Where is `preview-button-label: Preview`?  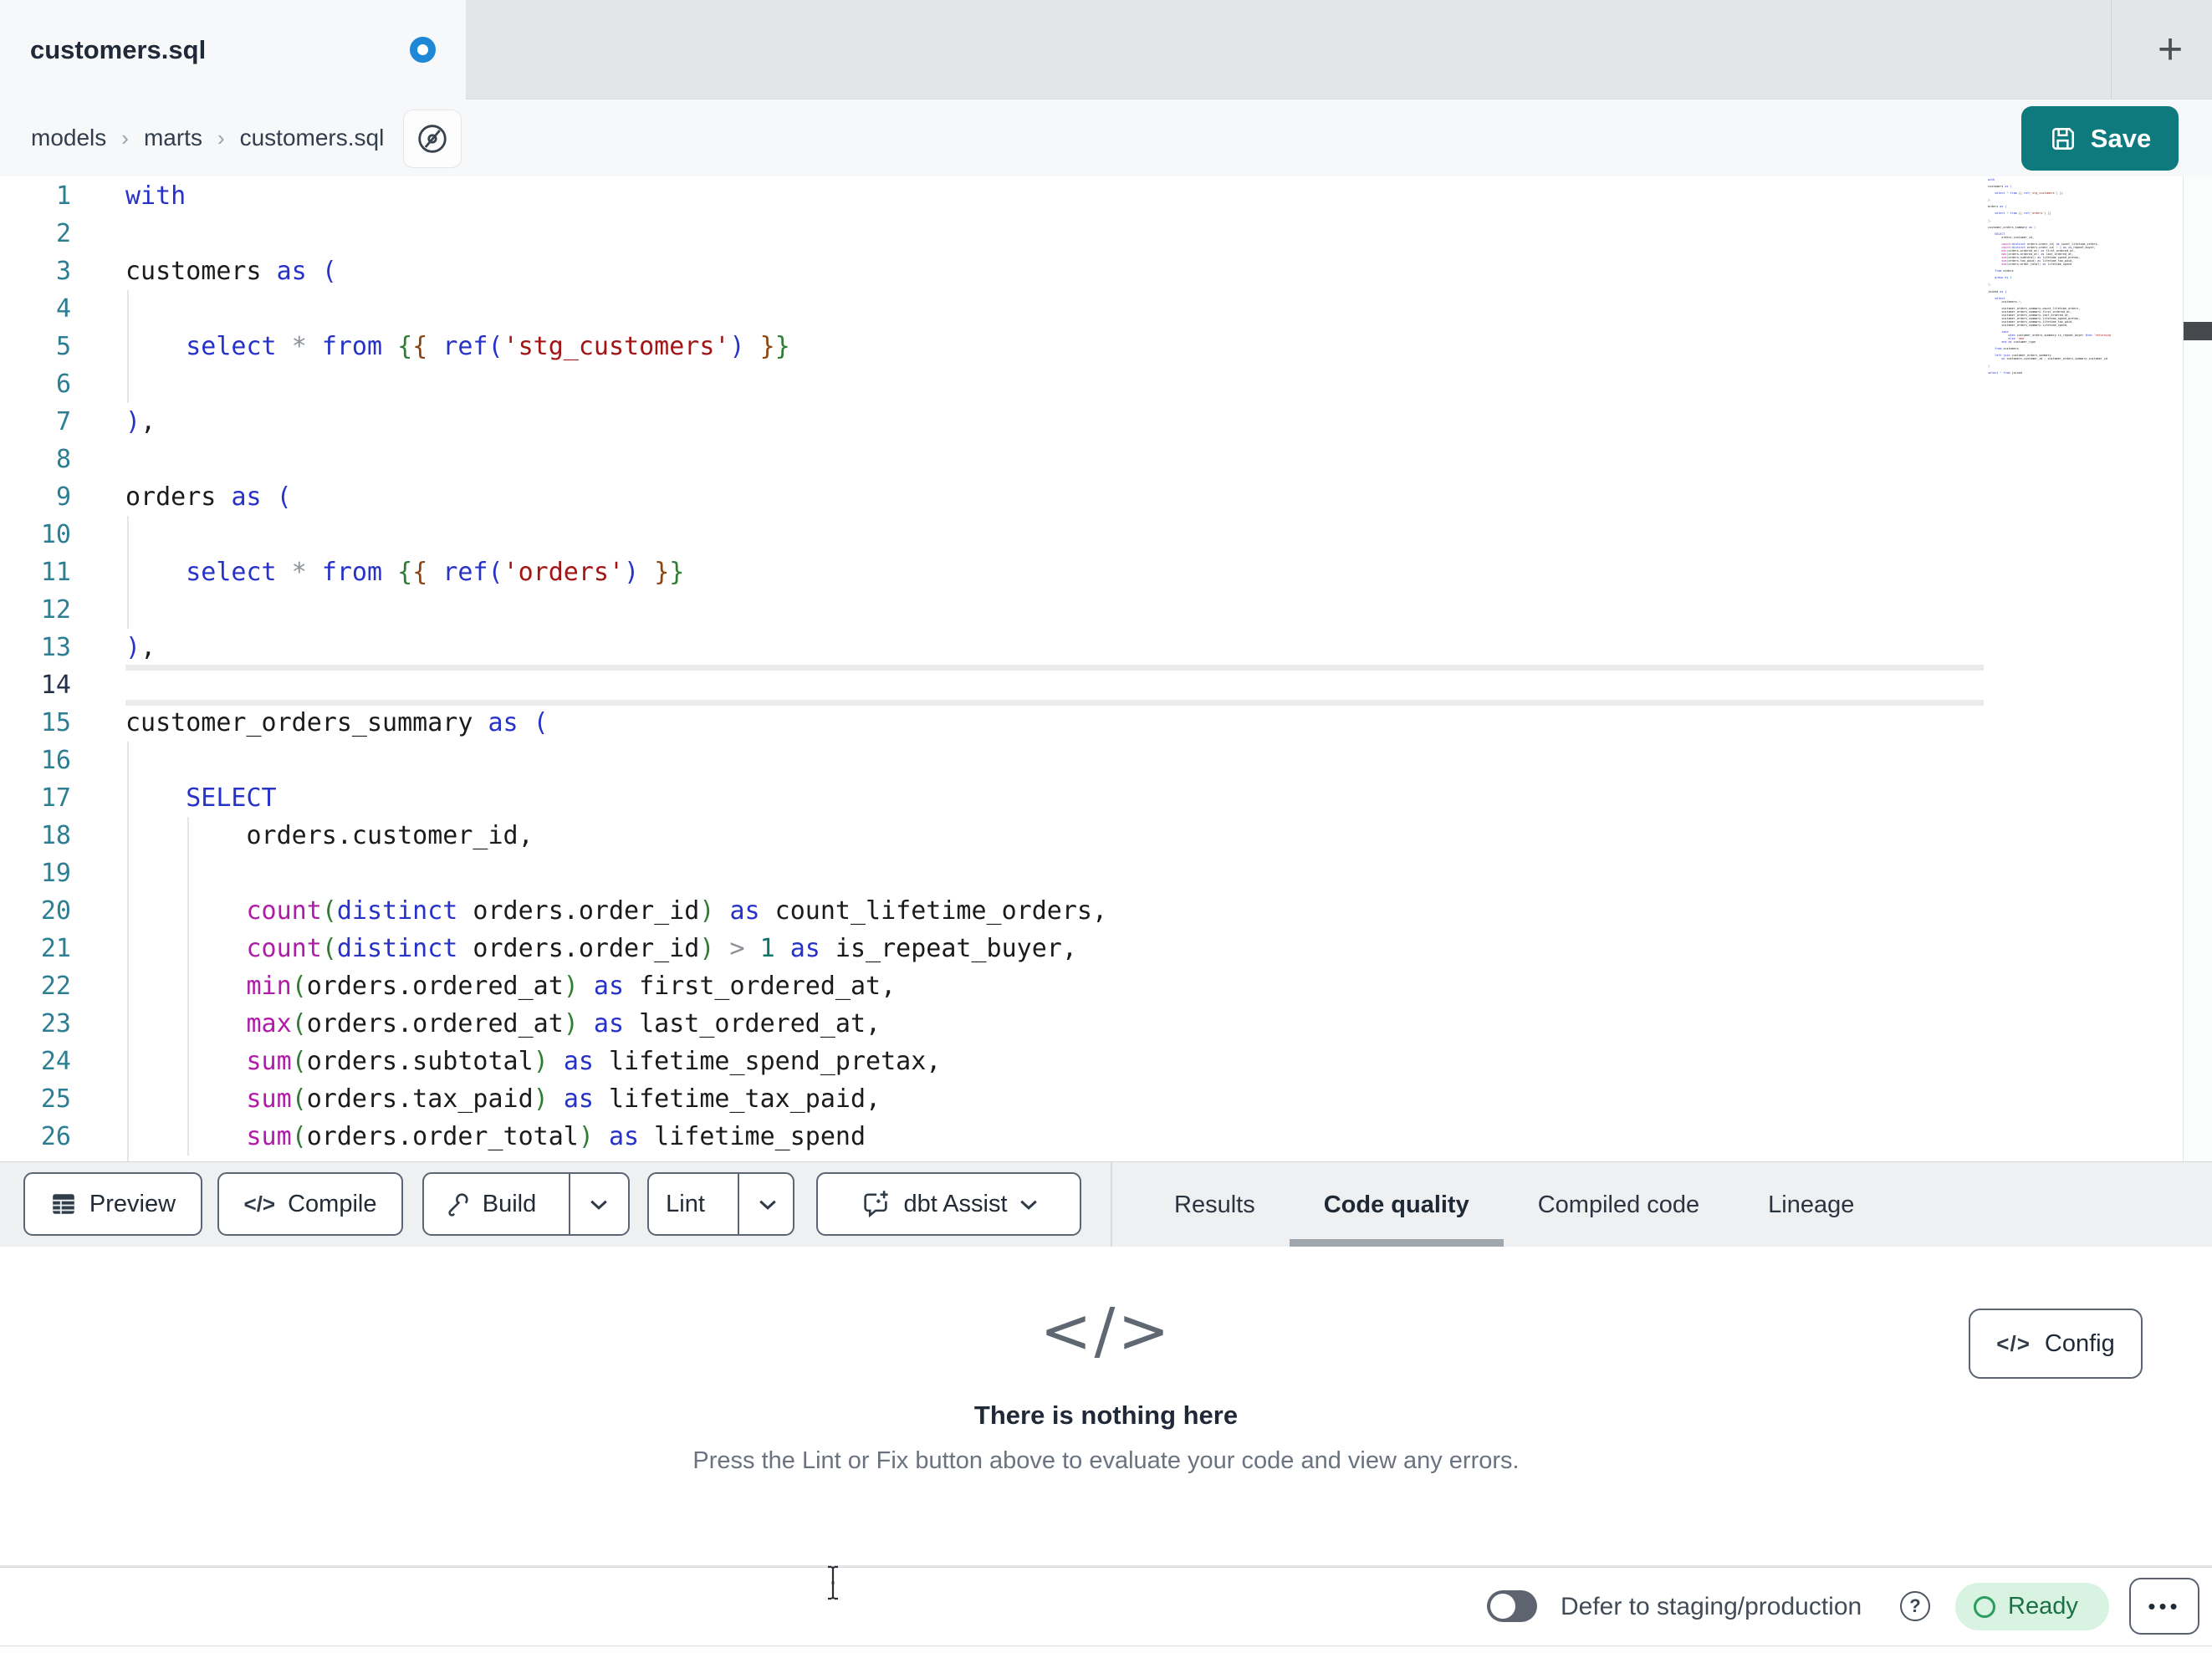
preview-button-label: Preview is located at coordinates (132, 1203).